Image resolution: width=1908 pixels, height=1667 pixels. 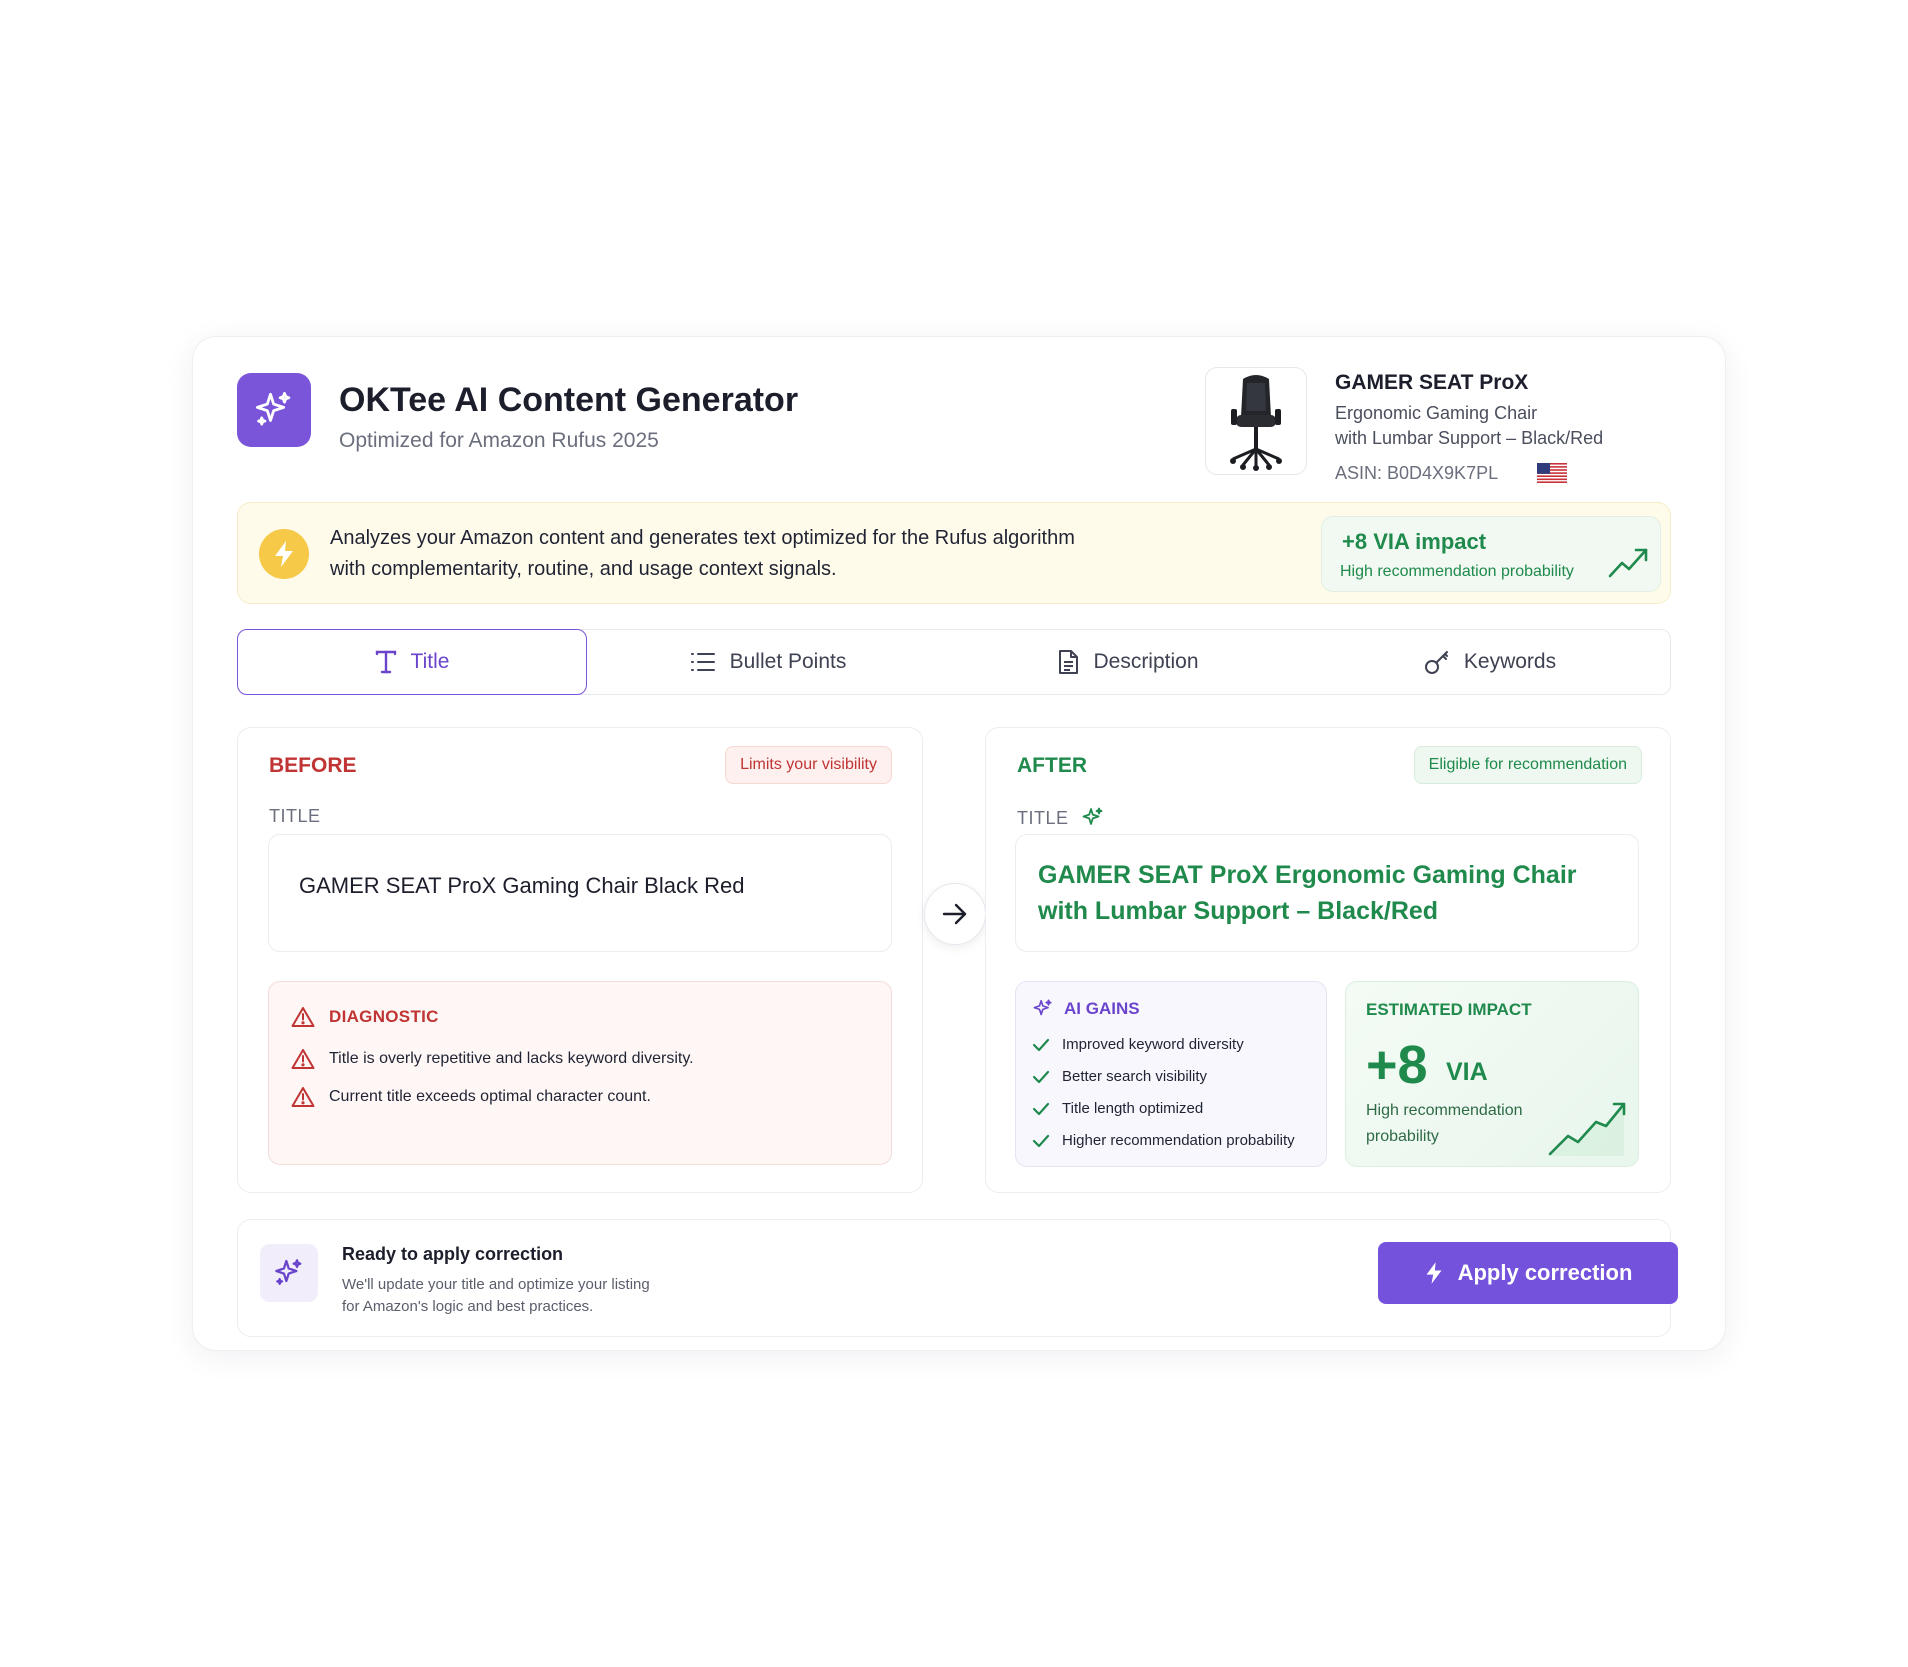 What do you see at coordinates (499, 440) in the screenshot?
I see `app-subtitle: Optimized for Amazon Rufus 2025` at bounding box center [499, 440].